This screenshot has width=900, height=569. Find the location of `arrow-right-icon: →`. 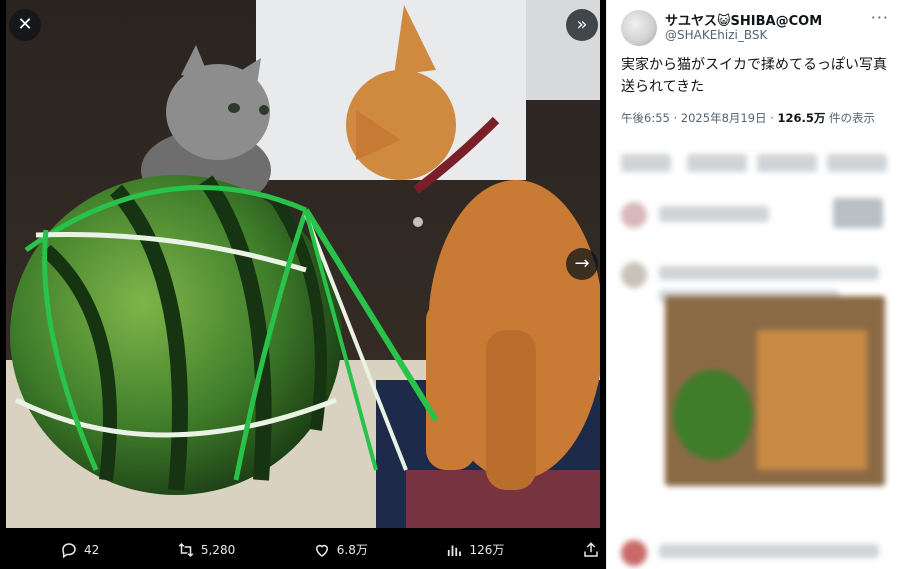

arrow-right-icon: → is located at coordinates (582, 263).